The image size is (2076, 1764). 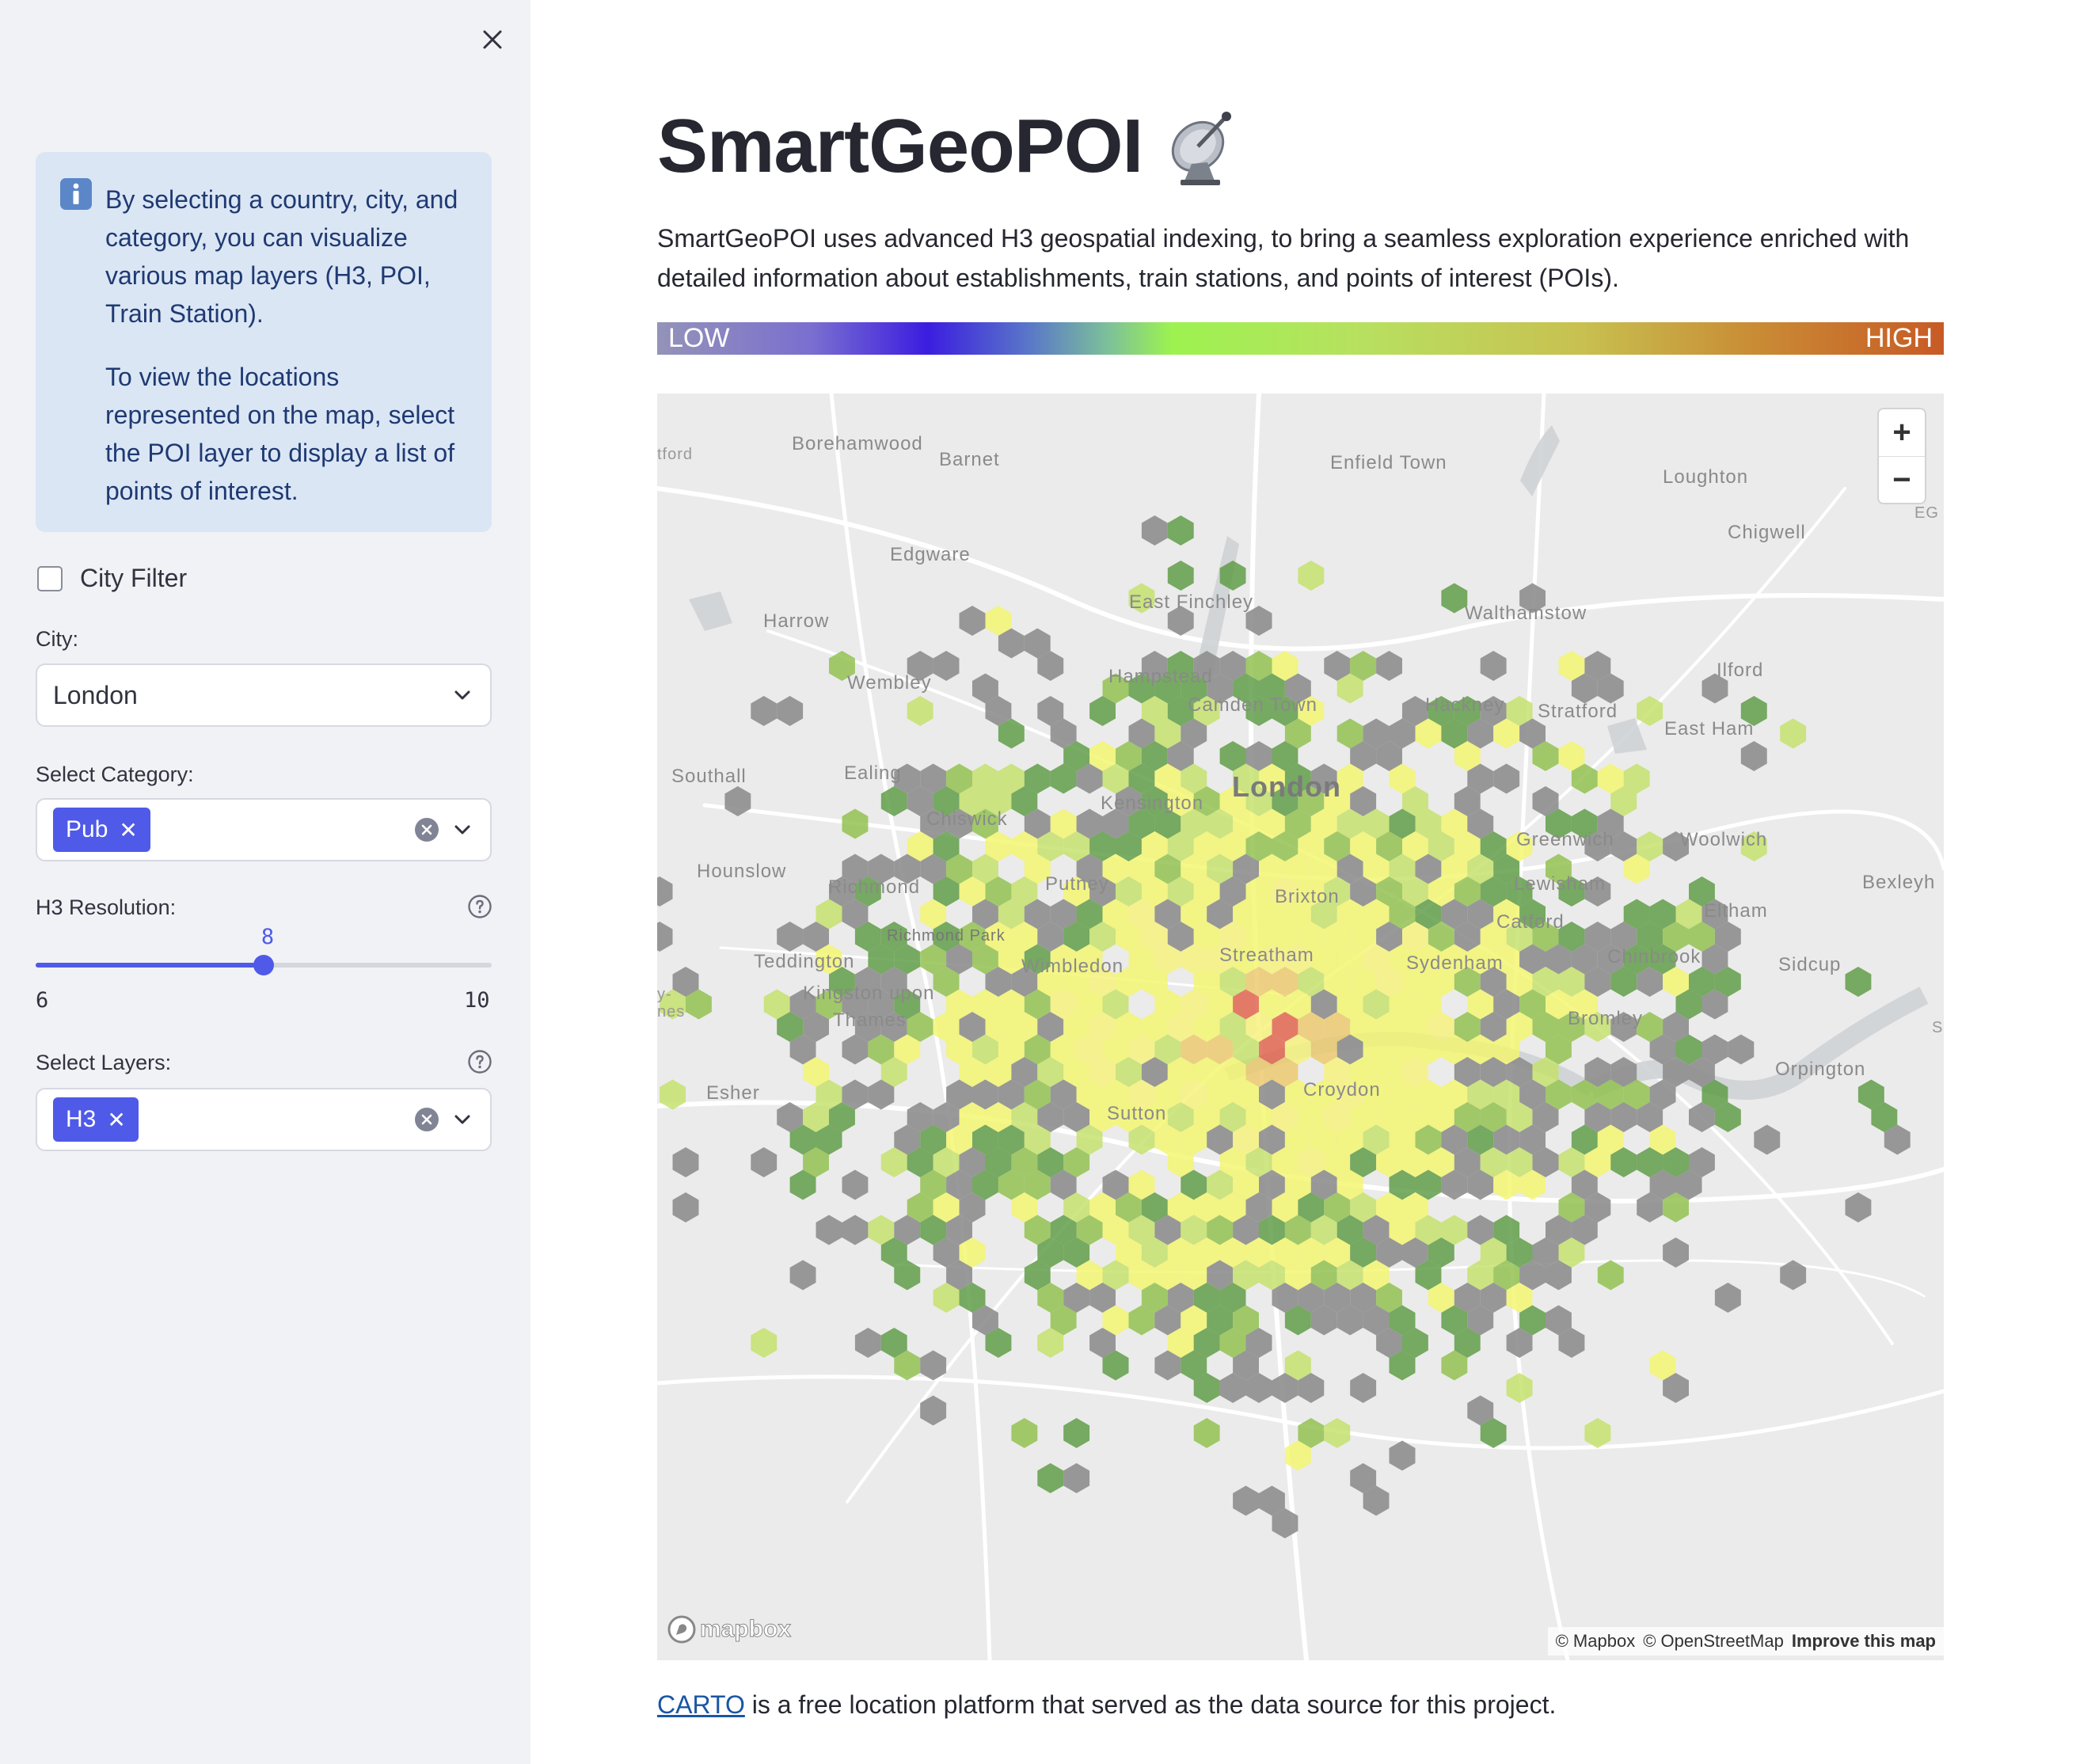 I want to click on layers-multiselect: H3 ✕, so click(x=264, y=1119).